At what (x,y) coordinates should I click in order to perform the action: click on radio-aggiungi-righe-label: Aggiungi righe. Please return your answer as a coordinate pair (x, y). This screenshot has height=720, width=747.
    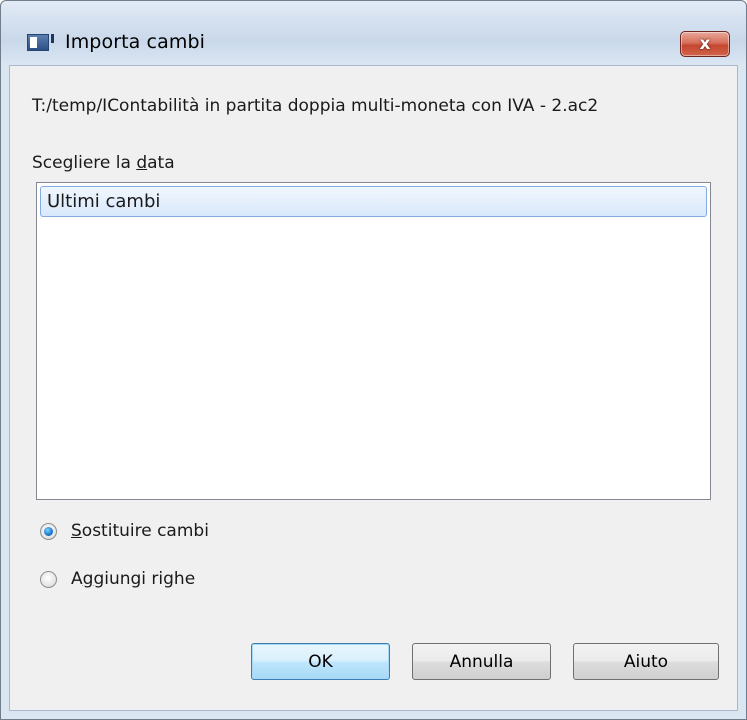
    Looking at the image, I should click on (133, 579).